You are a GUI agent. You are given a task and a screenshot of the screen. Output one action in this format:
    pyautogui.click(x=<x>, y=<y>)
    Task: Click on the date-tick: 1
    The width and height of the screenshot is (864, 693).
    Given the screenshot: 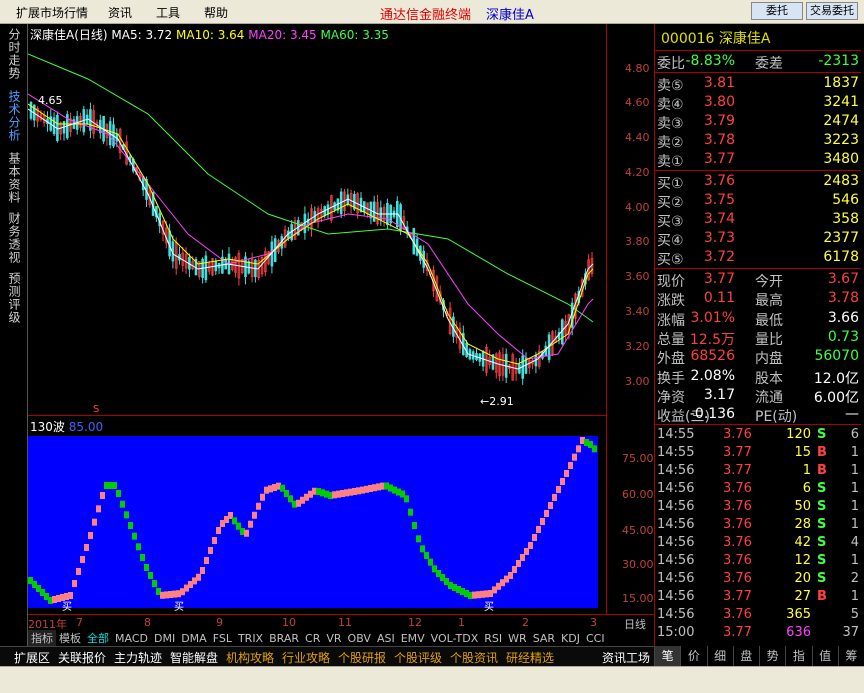 What is the action you would take?
    pyautogui.click(x=461, y=622)
    